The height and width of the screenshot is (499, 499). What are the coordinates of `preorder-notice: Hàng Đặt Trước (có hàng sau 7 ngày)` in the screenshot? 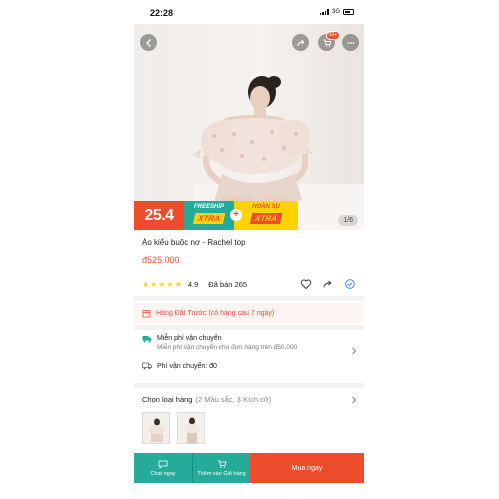 It's located at (249, 313).